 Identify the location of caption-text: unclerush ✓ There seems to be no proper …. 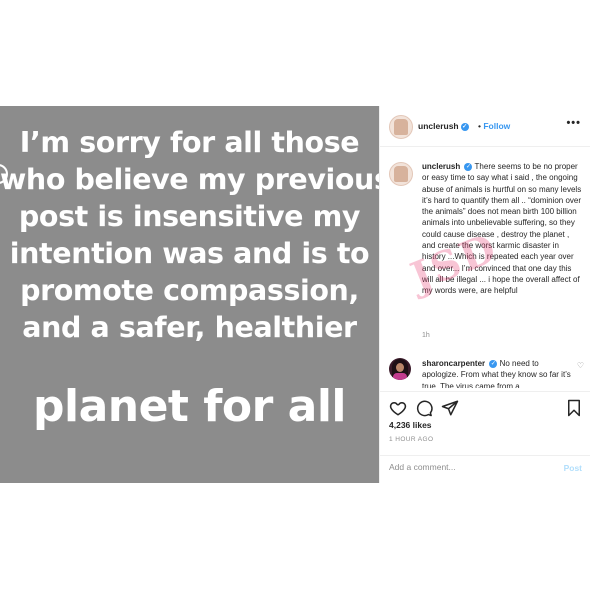
(503, 229).